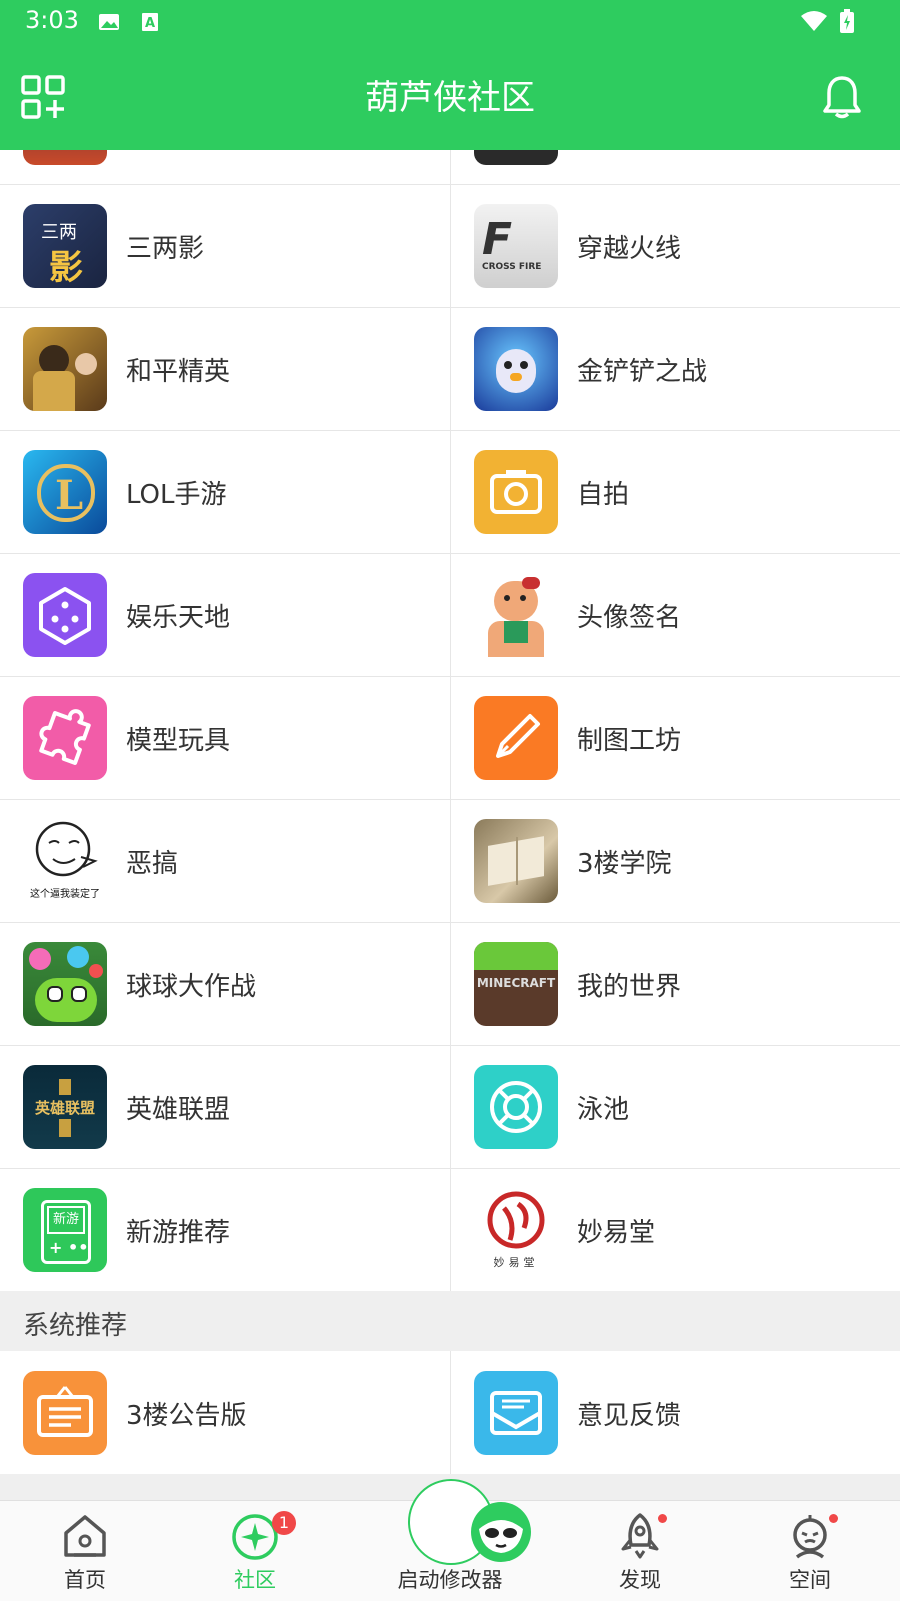  I want to click on category-row: L LOL手游 自拍, so click(450, 492).